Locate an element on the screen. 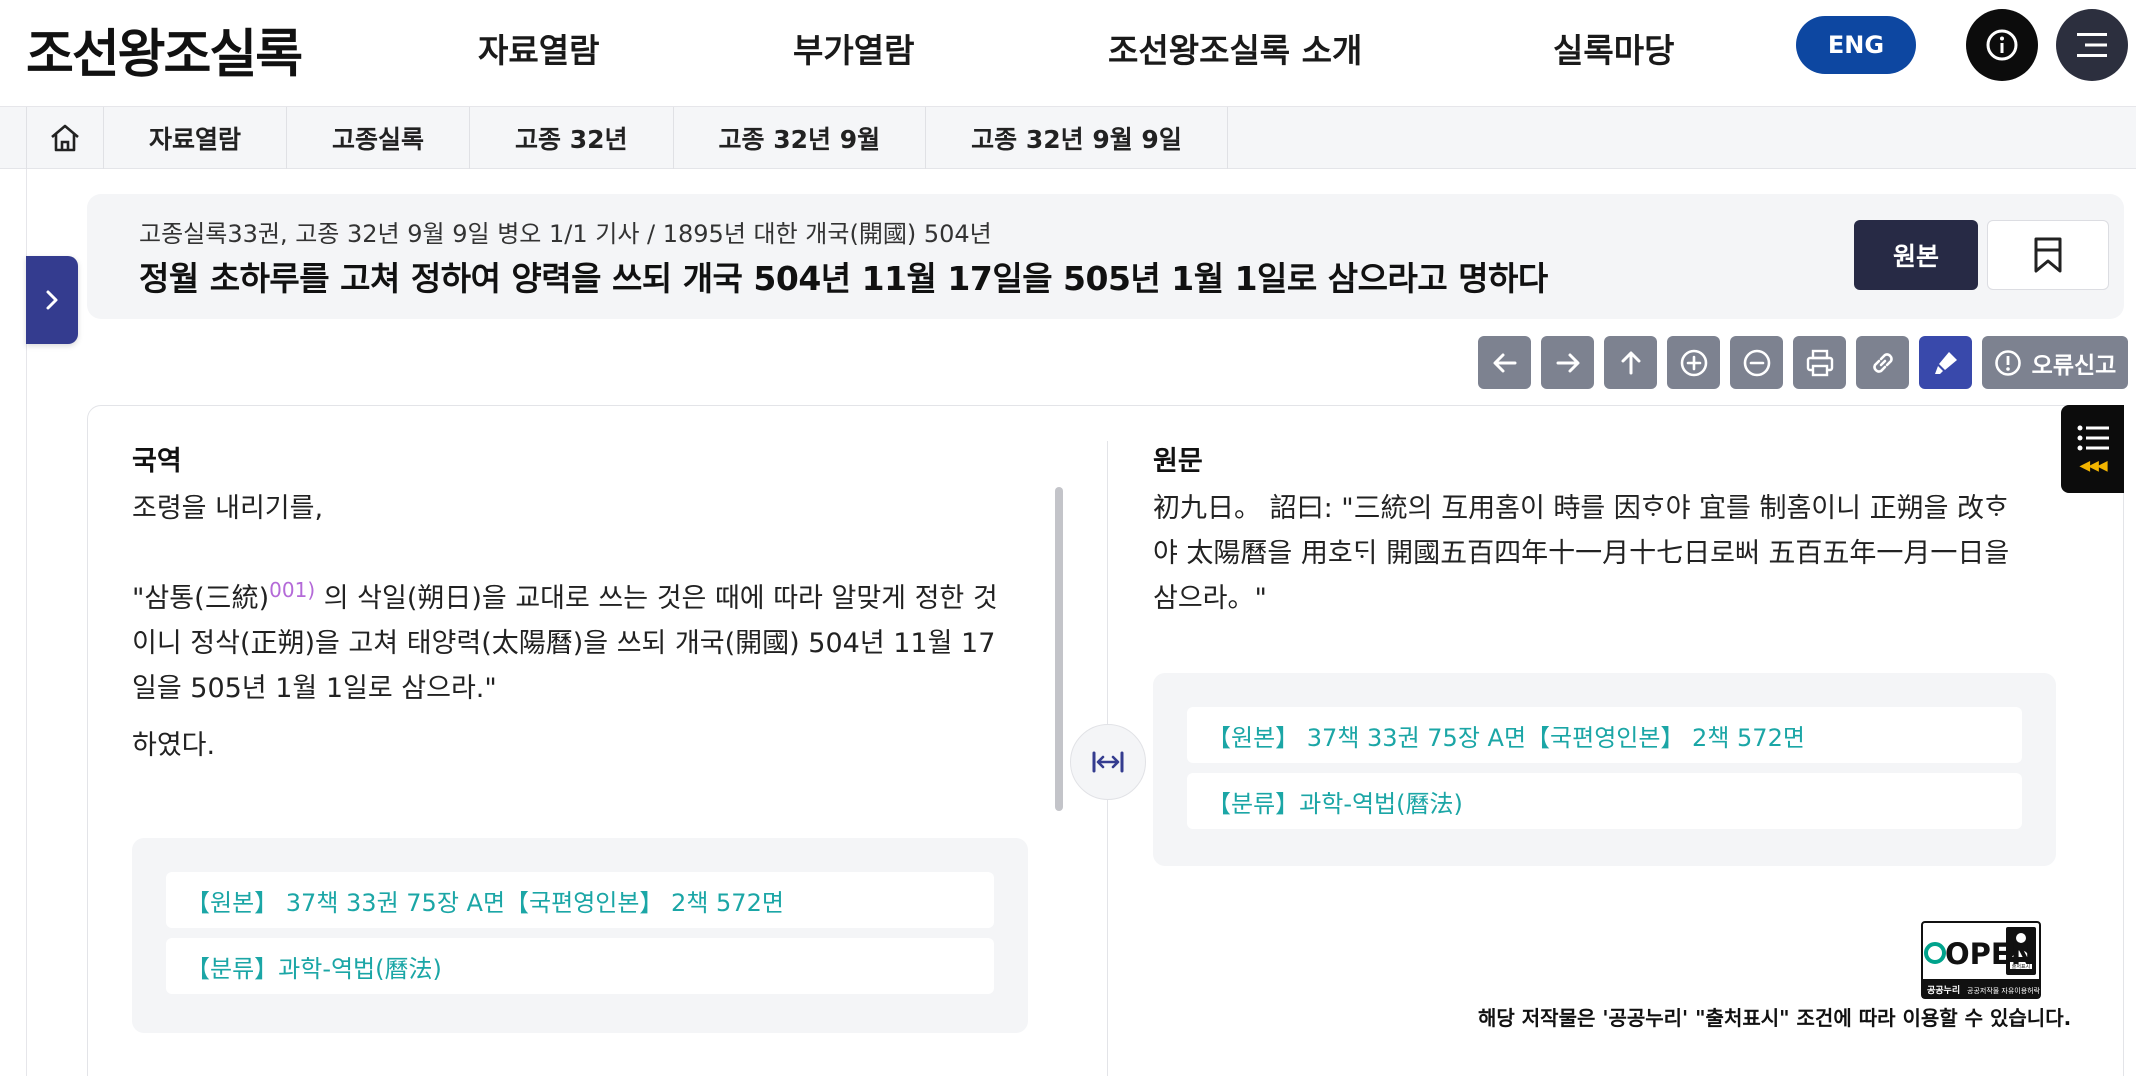 Image resolution: width=2136 pixels, height=1076 pixels. site-logo: 조선왕조실록 is located at coordinates (164, 49).